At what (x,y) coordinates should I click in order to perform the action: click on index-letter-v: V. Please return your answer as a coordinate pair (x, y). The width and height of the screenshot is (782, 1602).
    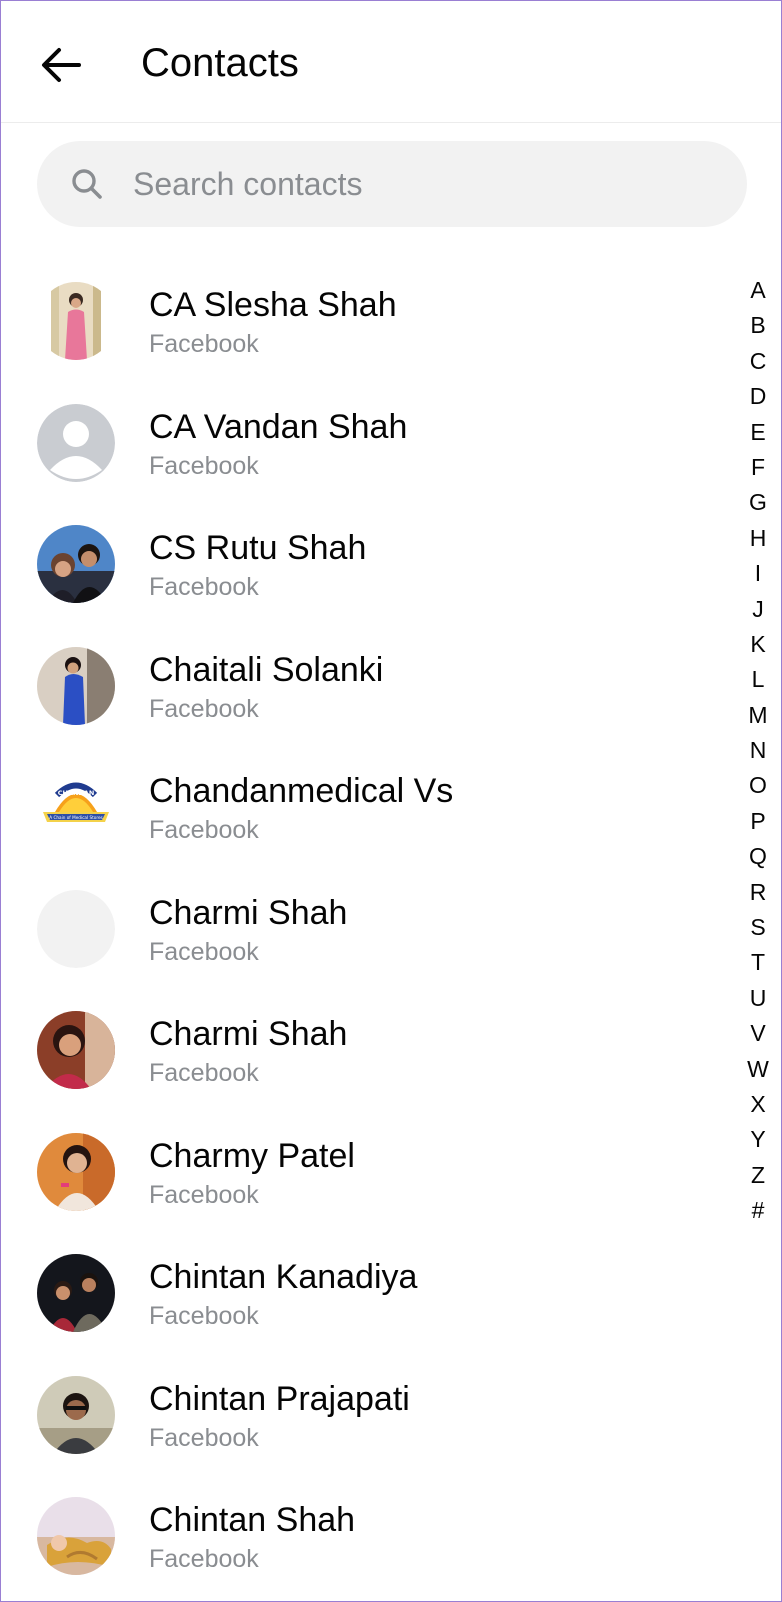
    Looking at the image, I should click on (757, 1033).